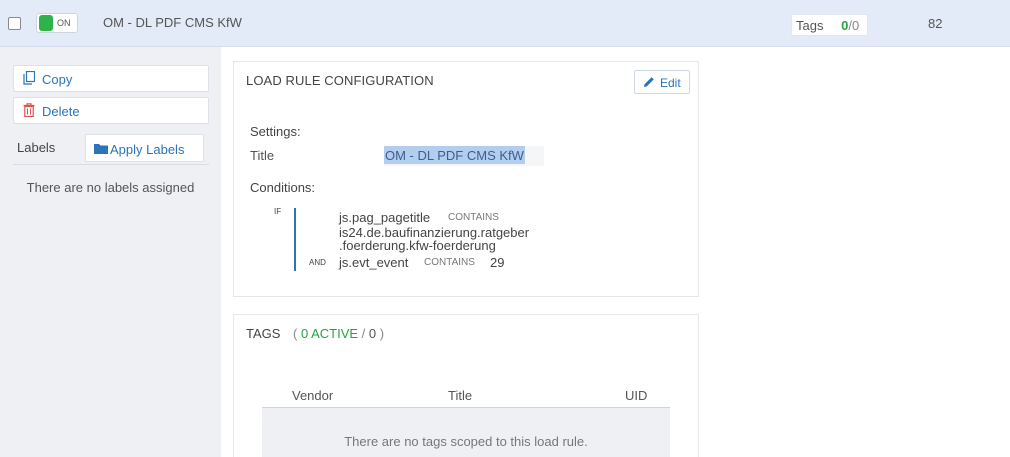 This screenshot has height=457, width=1010. I want to click on load-rule-id: 82, so click(935, 23).